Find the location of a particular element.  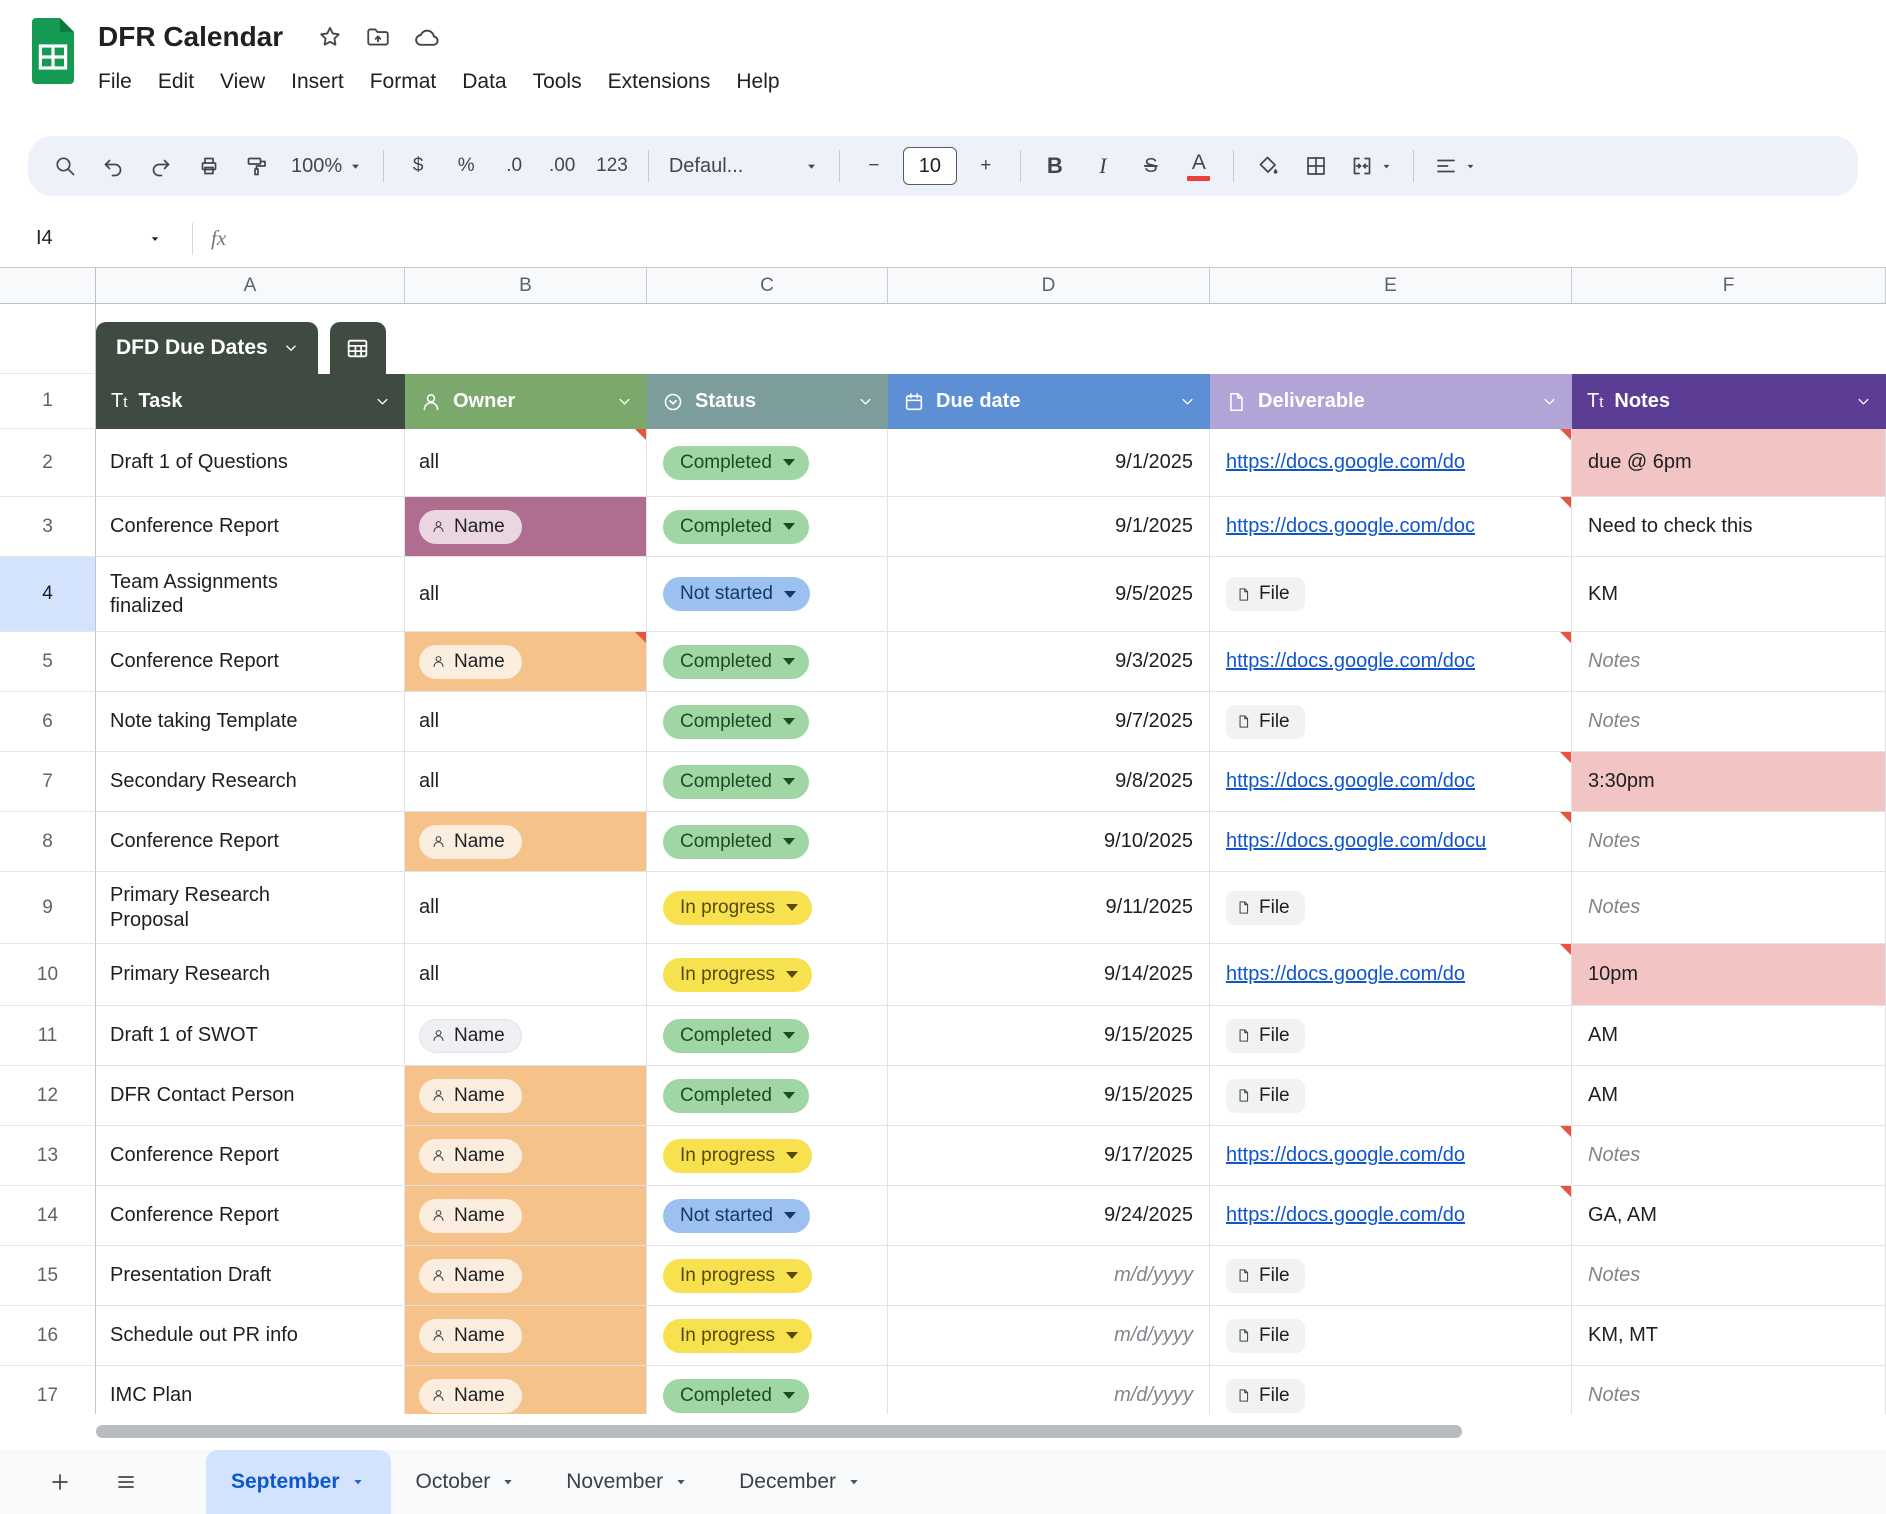

deliverable-link: https://docs.google.com/do is located at coordinates (1345, 1155).